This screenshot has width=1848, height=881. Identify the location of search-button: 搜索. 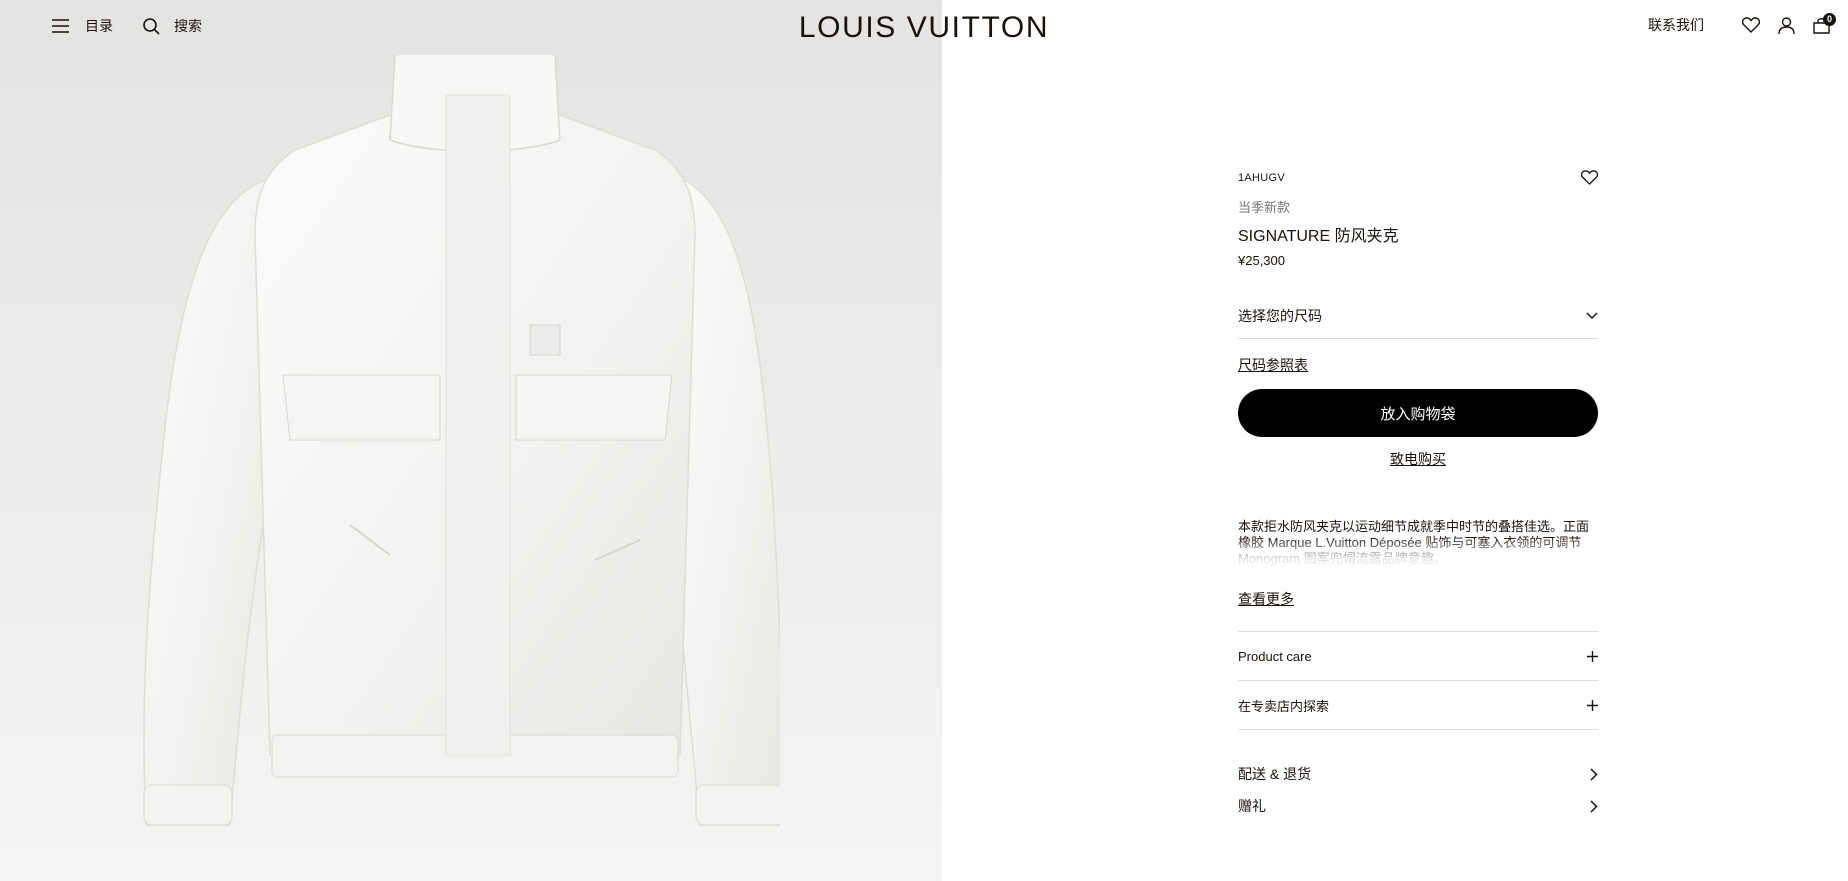
(172, 26).